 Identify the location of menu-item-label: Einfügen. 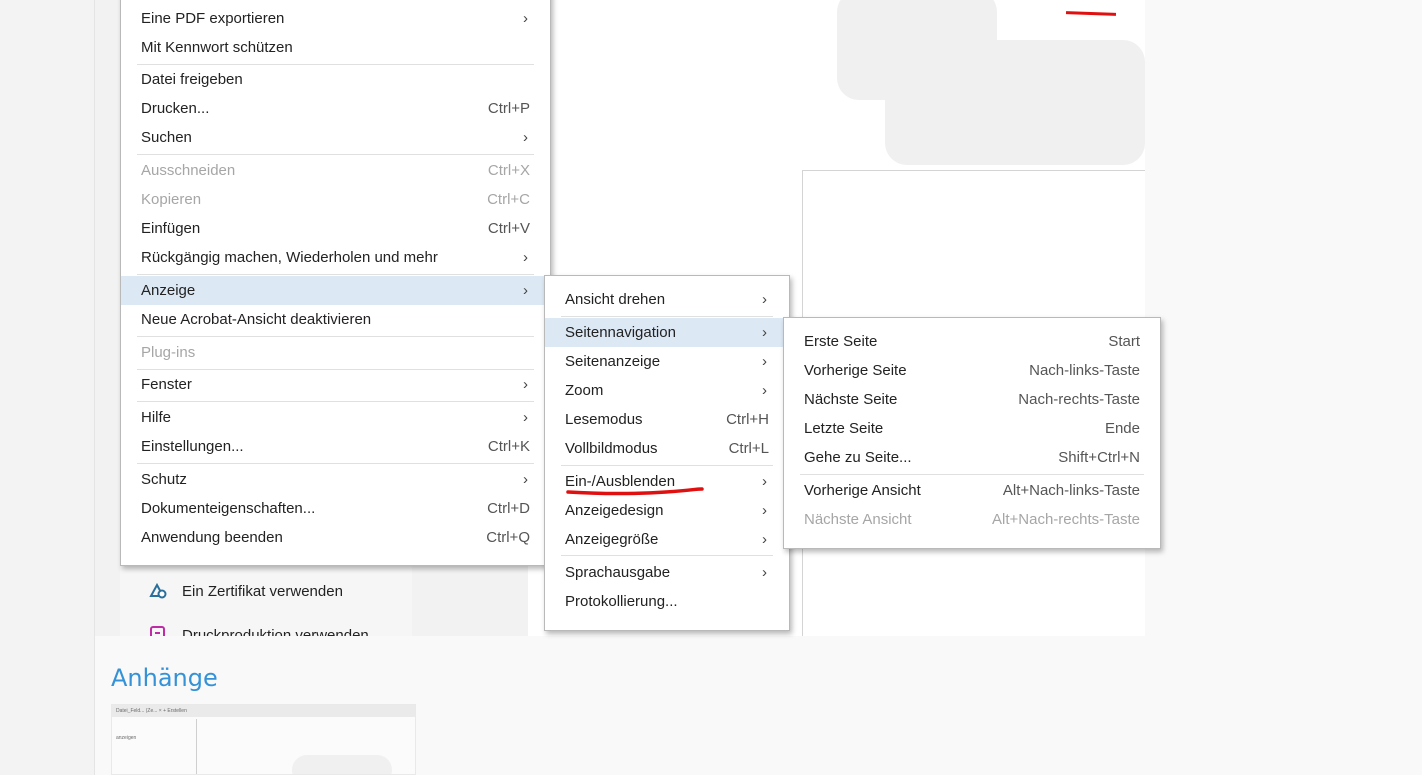
(171, 228).